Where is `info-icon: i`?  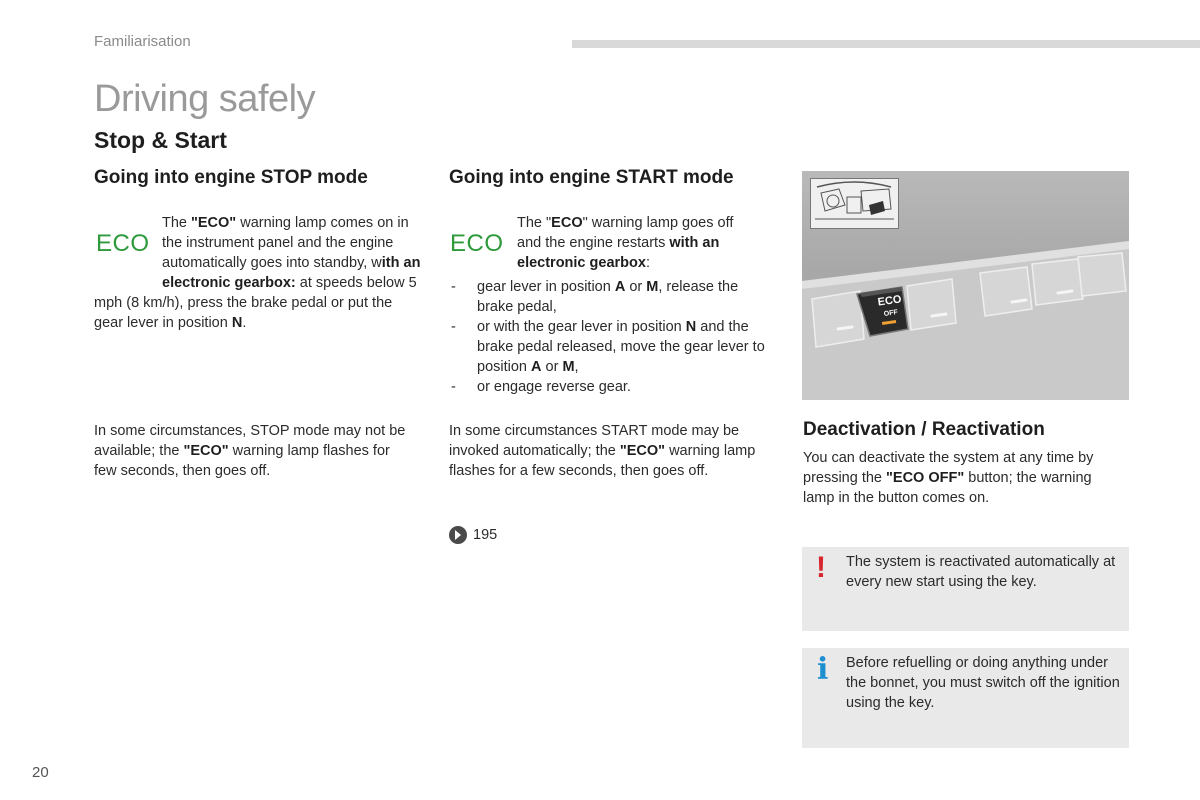 info-icon: i is located at coordinates (823, 669).